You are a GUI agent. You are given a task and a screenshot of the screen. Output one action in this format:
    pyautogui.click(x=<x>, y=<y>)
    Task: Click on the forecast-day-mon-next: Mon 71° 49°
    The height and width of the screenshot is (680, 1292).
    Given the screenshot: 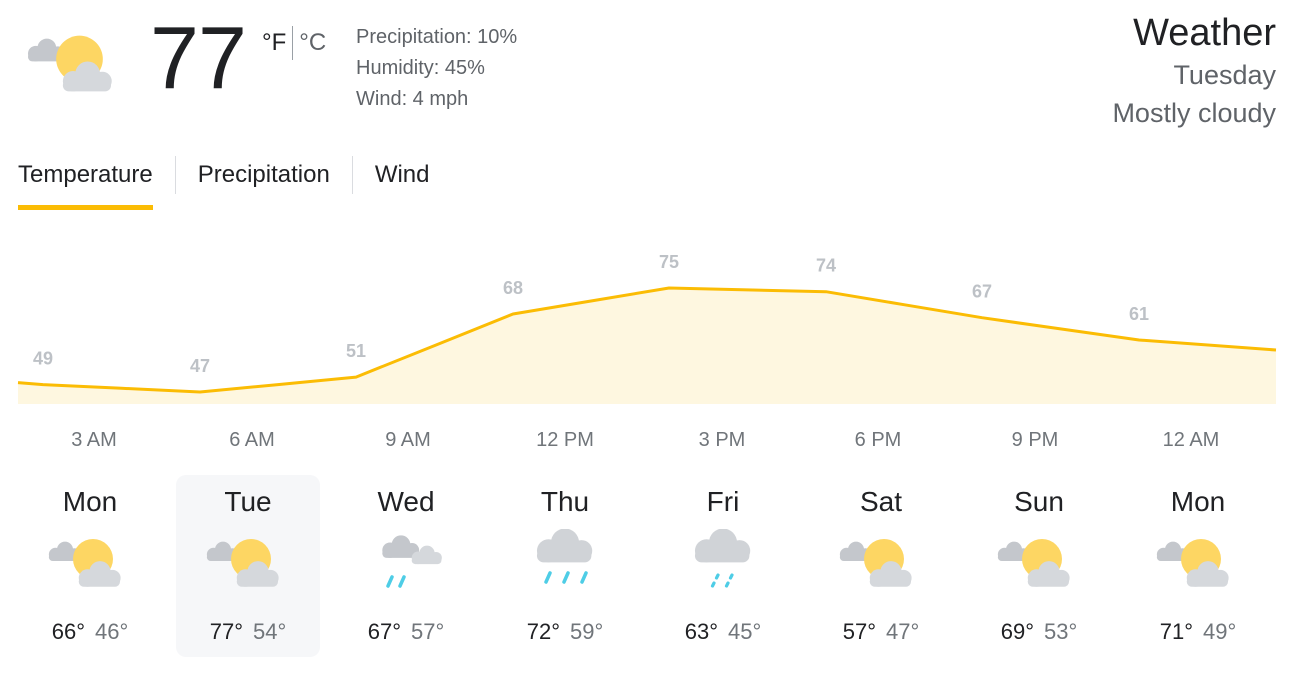 What is the action you would take?
    pyautogui.click(x=1198, y=566)
    